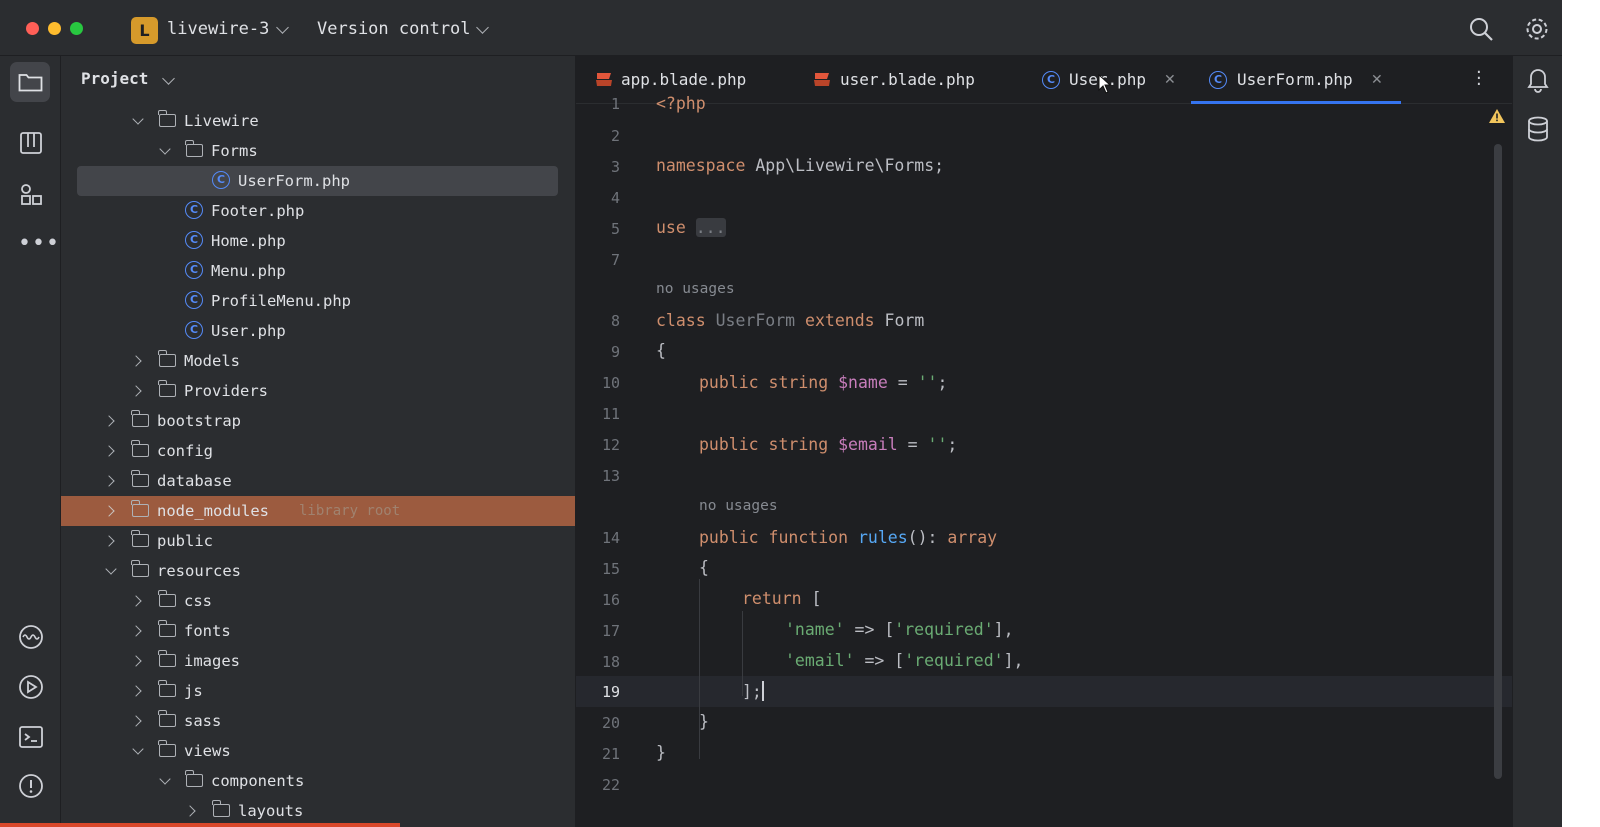 The height and width of the screenshot is (827, 1600). Describe the element at coordinates (790, 321) in the screenshot. I see `code-line-8: class UserForm extends Form` at that location.